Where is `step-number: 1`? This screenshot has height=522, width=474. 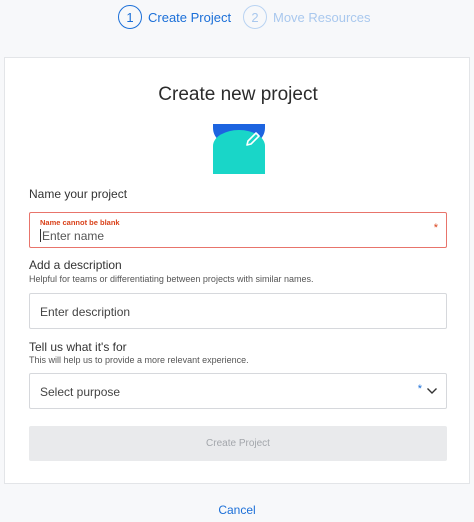 step-number: 1 is located at coordinates (130, 17).